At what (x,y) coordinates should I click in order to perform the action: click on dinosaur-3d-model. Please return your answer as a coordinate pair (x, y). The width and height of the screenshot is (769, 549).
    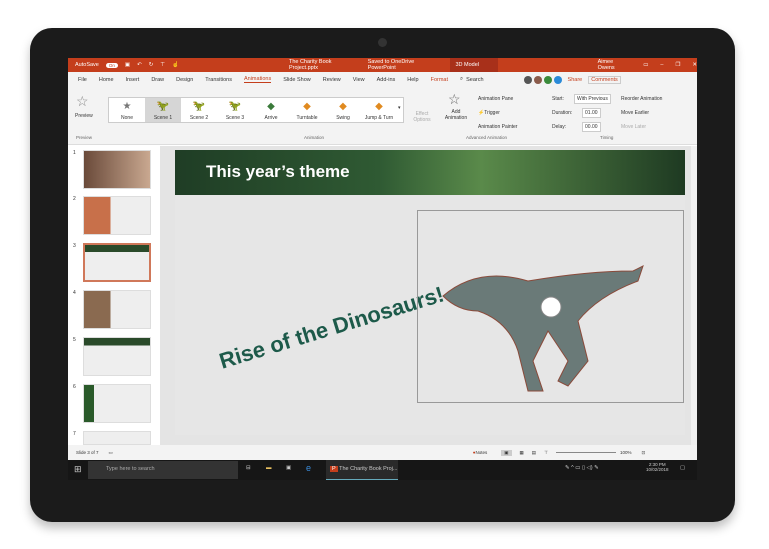
    Looking at the image, I should click on (551, 307).